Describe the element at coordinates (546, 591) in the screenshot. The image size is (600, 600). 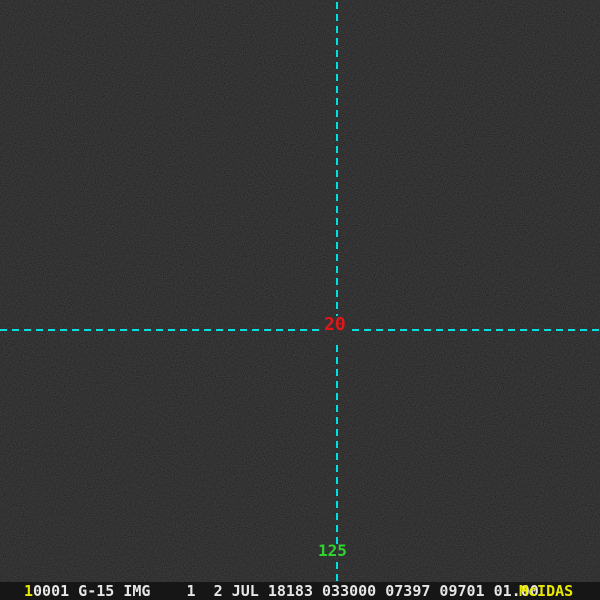
I see `mcidas-brand-label: McIDAS` at that location.